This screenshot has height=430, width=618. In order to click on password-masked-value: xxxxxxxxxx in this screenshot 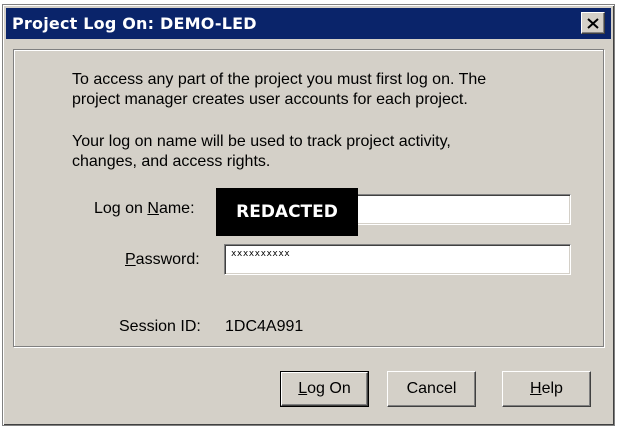, I will do `click(261, 254)`.